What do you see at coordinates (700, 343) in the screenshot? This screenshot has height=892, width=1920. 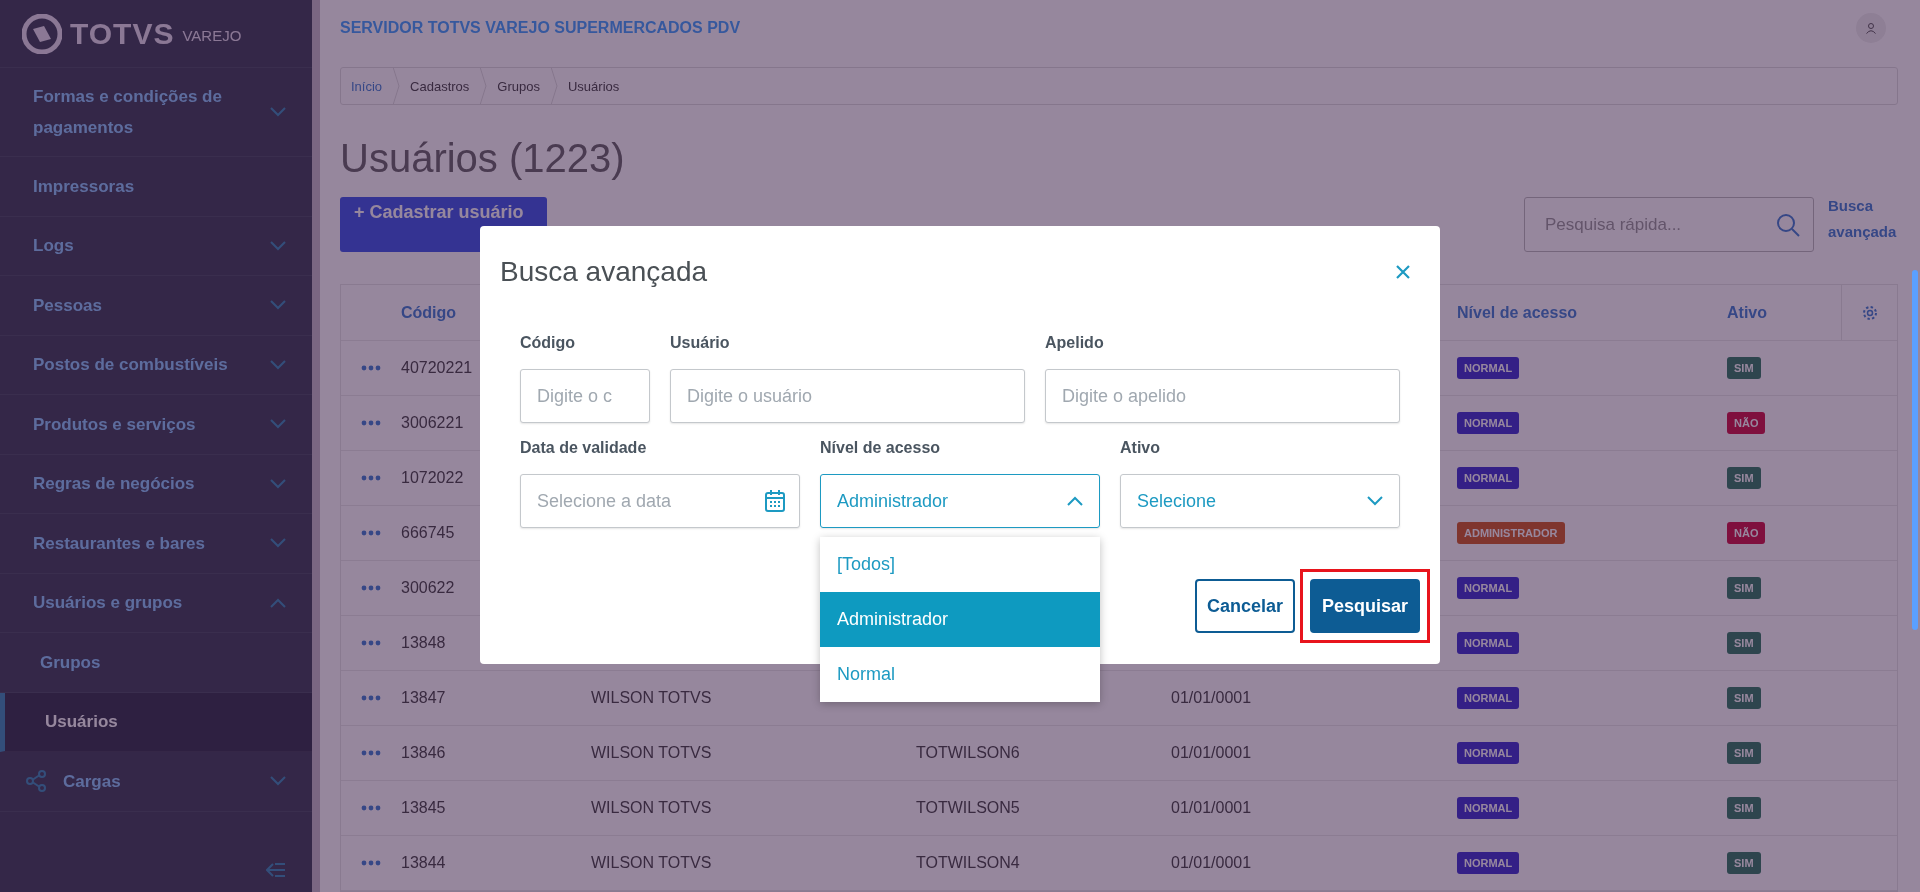 I see `field-label: Usuário` at bounding box center [700, 343].